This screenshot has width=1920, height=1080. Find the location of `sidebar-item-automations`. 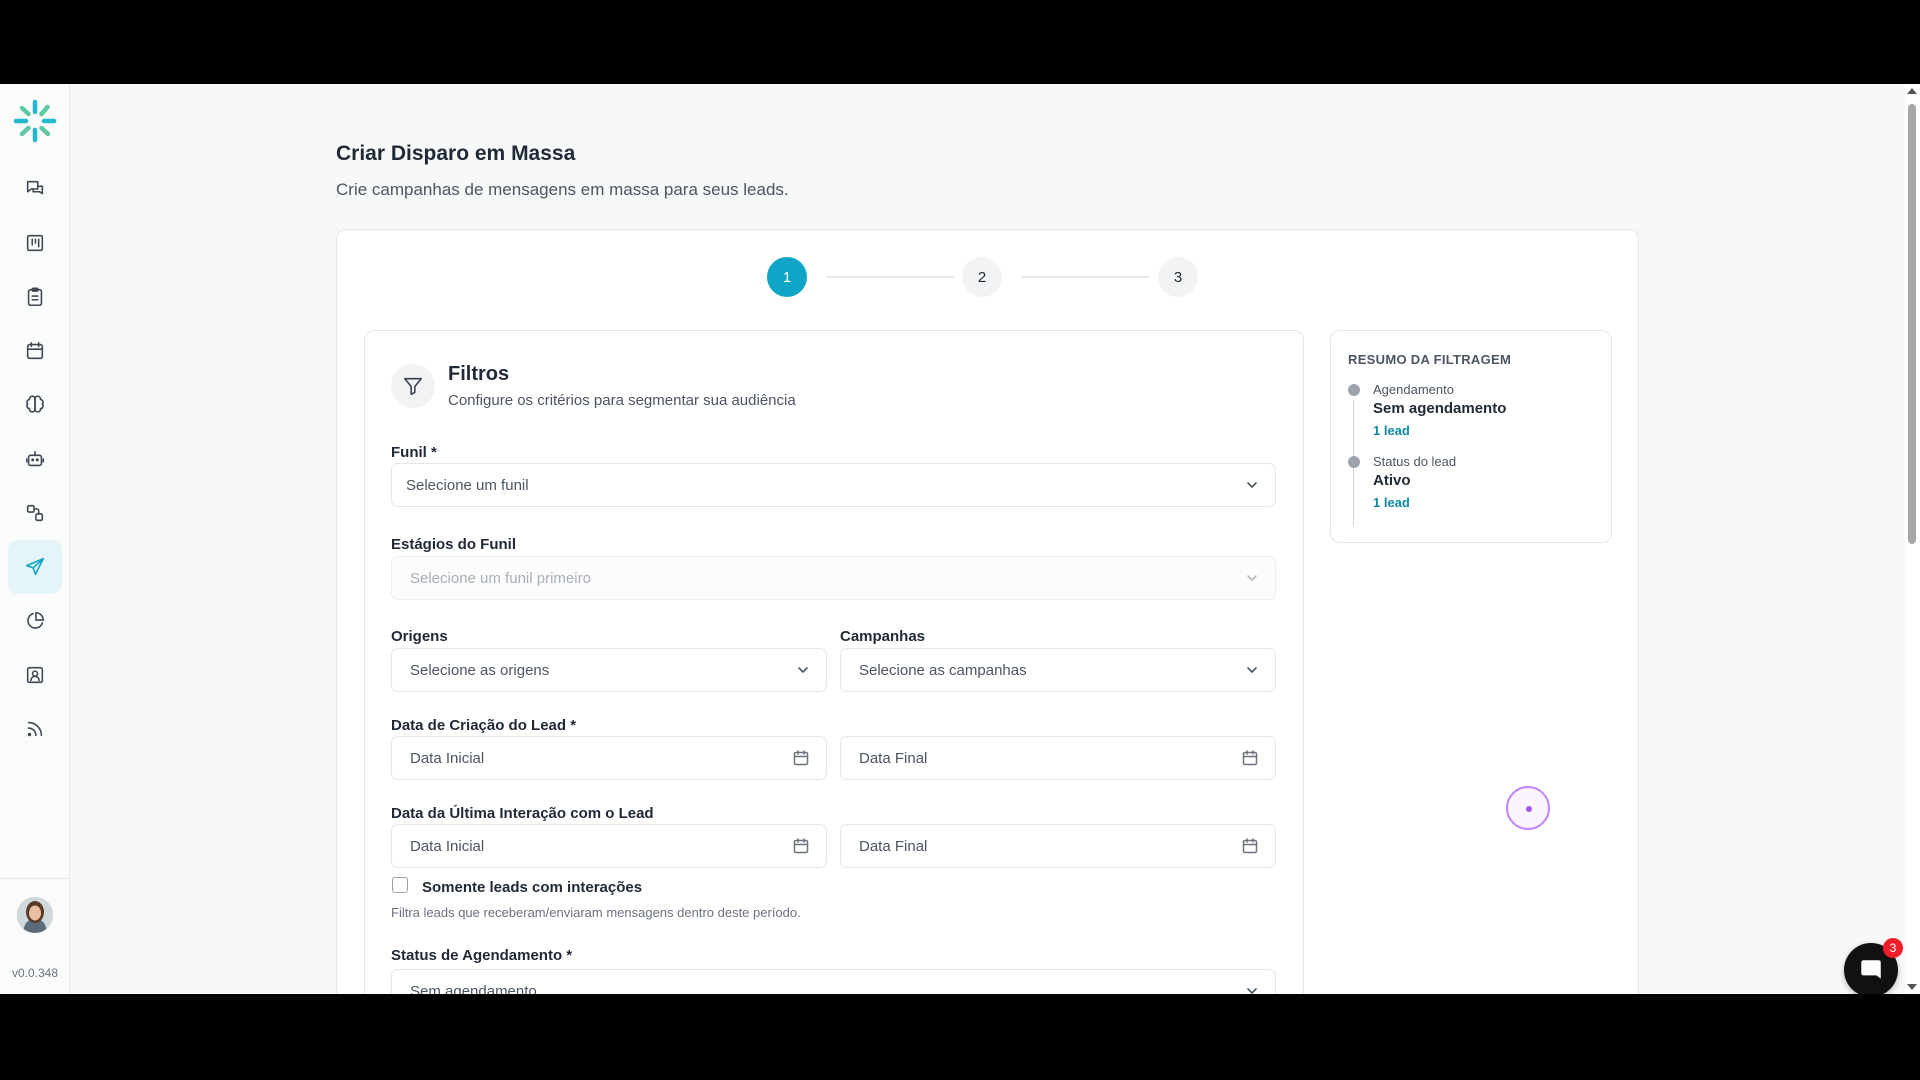

sidebar-item-automations is located at coordinates (35, 513).